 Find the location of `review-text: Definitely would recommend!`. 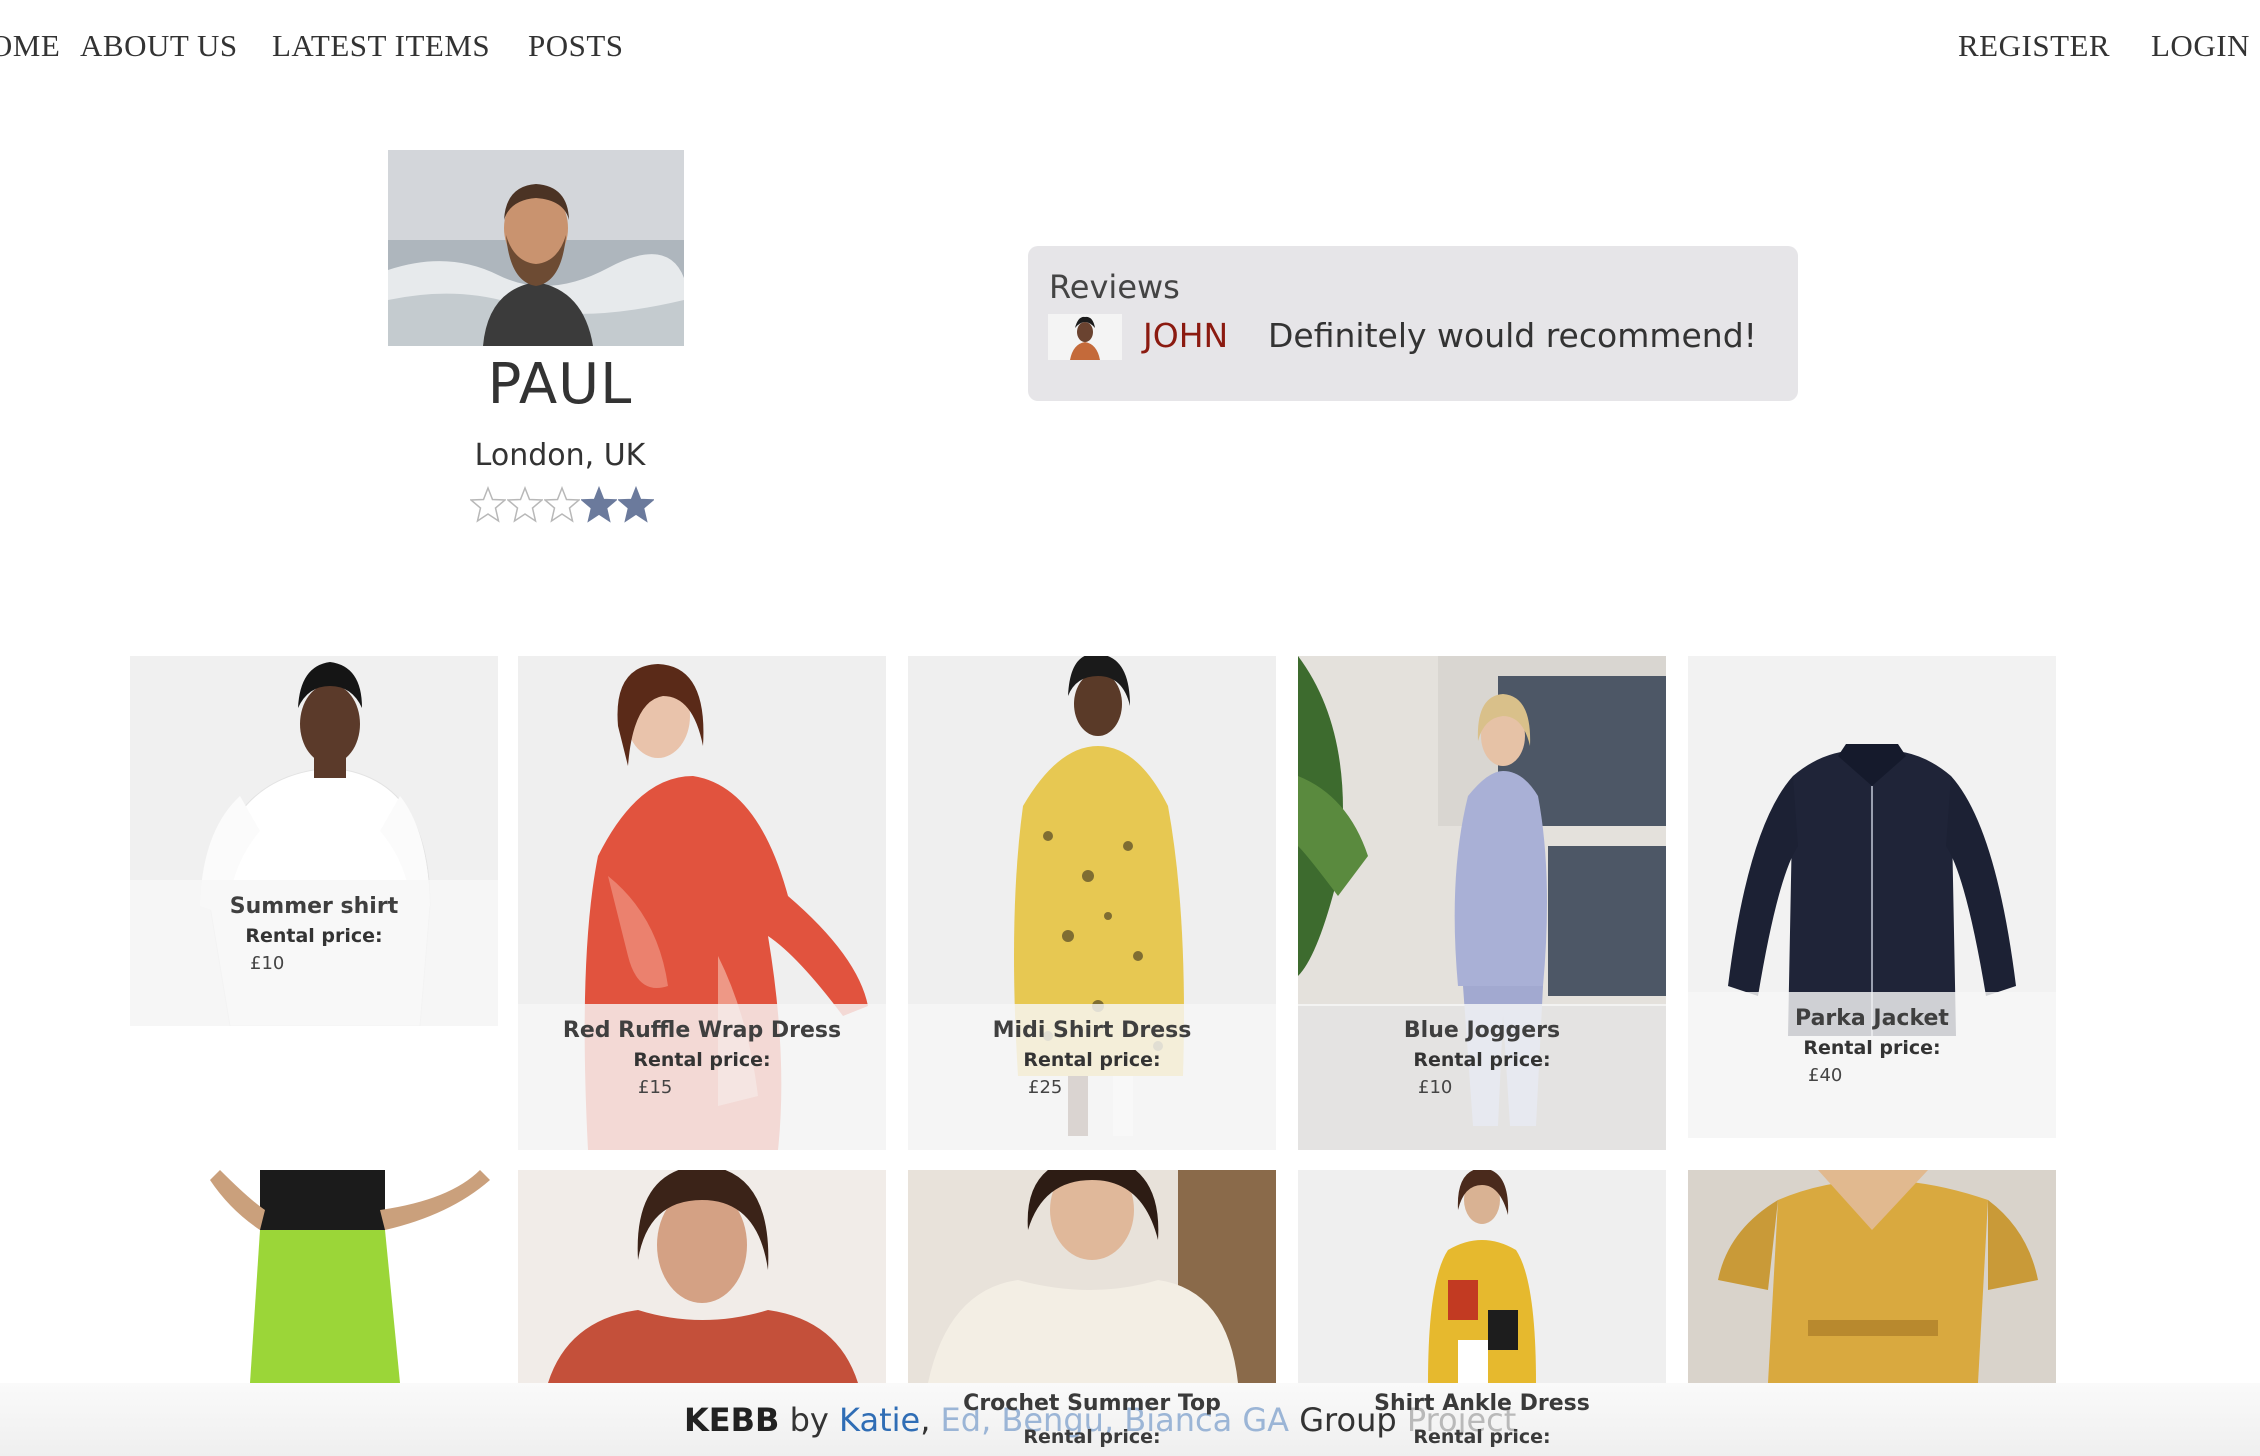

review-text: Definitely would recommend! is located at coordinates (1512, 335).